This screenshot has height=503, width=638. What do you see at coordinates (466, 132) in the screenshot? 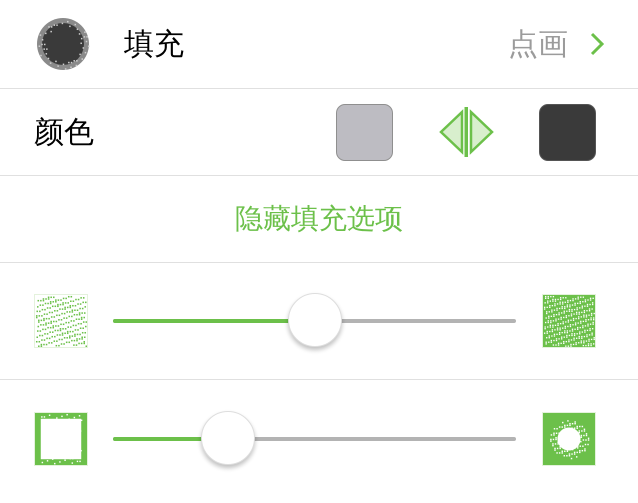
I see `swap-colors-icon` at bounding box center [466, 132].